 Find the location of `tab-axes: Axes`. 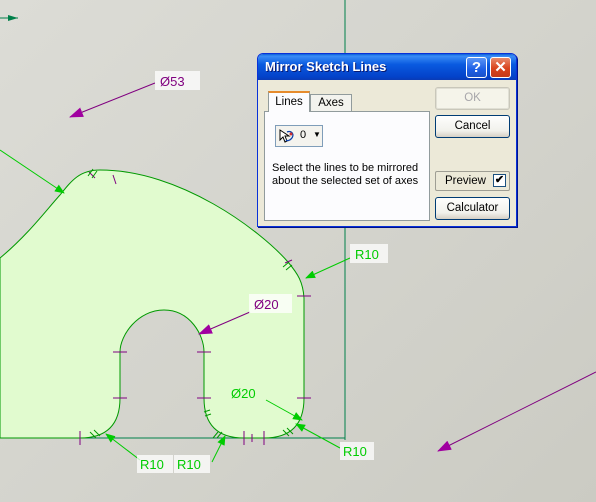

tab-axes: Axes is located at coordinates (331, 103).